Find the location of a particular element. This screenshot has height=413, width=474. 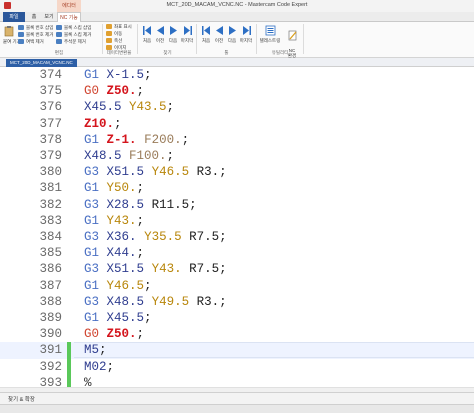

code-line: 387 G1 Y46.5; is located at coordinates (237, 286).